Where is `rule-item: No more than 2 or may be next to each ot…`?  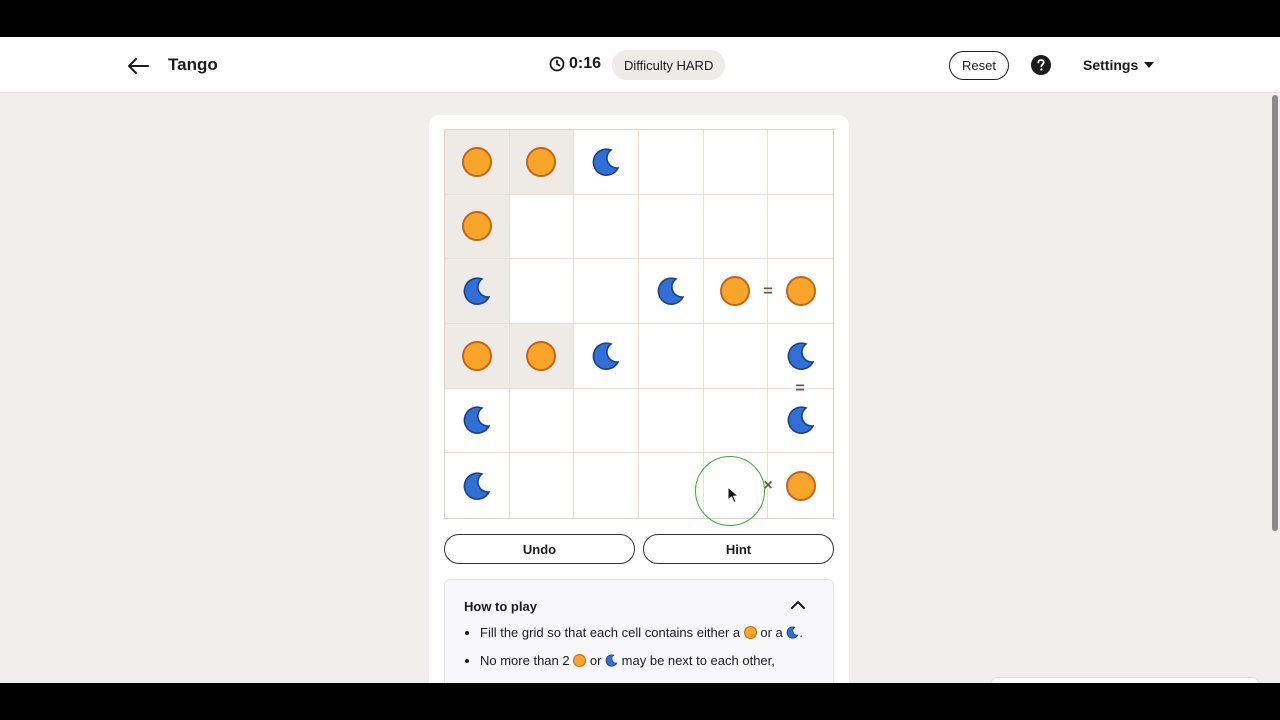
rule-item: No more than 2 or may be next to each ot… is located at coordinates (650, 661).